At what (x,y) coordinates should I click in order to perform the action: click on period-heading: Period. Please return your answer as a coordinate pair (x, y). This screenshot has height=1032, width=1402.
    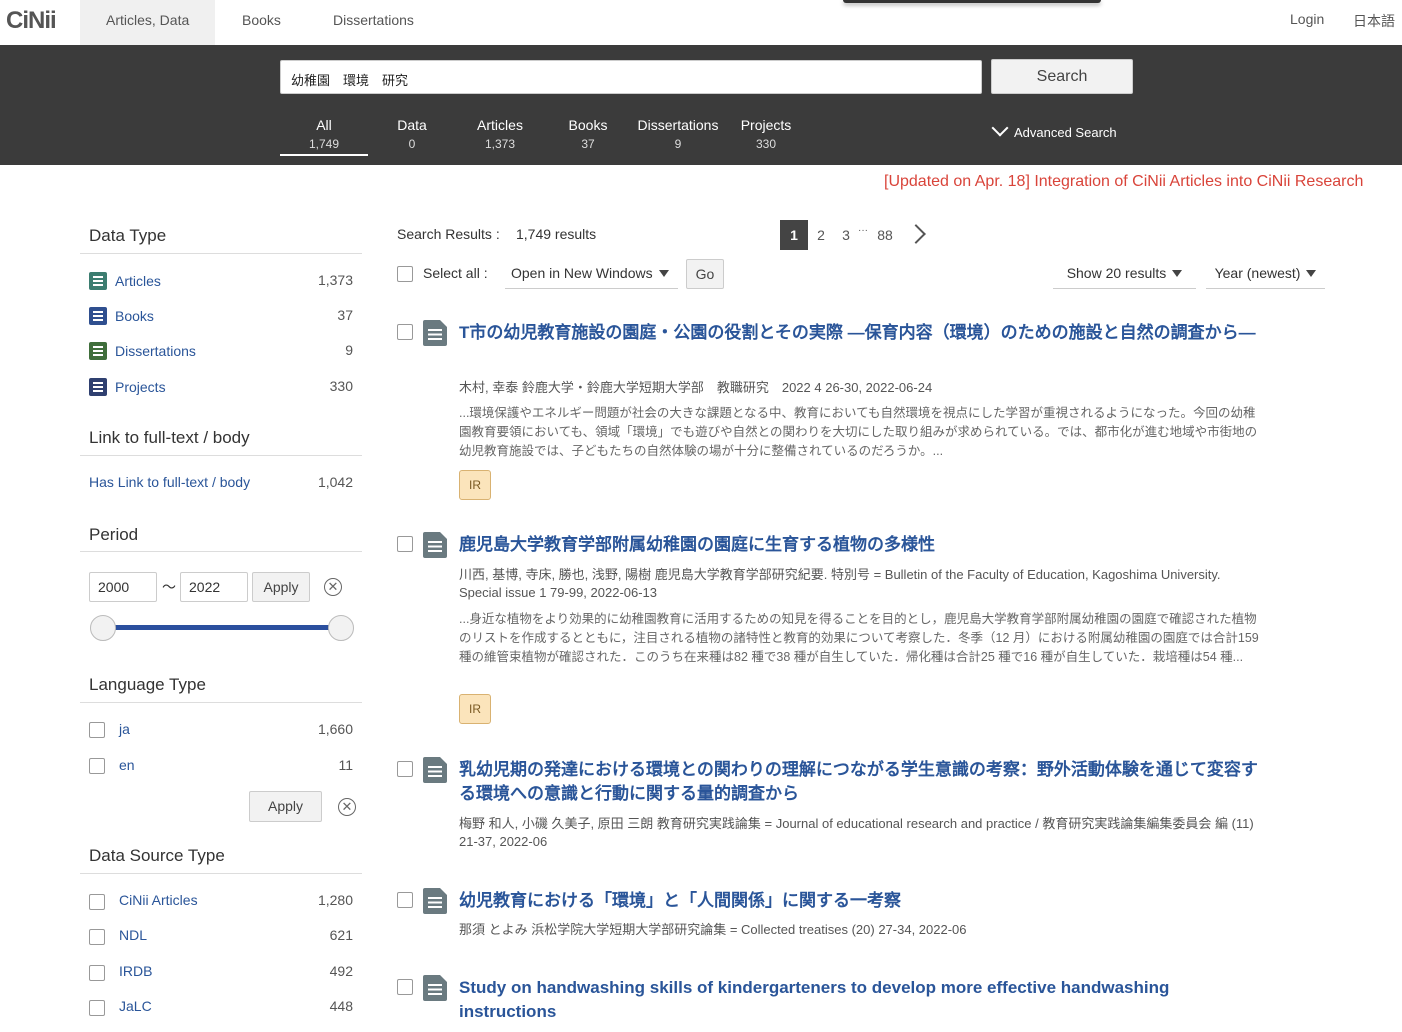
    Looking at the image, I should click on (114, 534).